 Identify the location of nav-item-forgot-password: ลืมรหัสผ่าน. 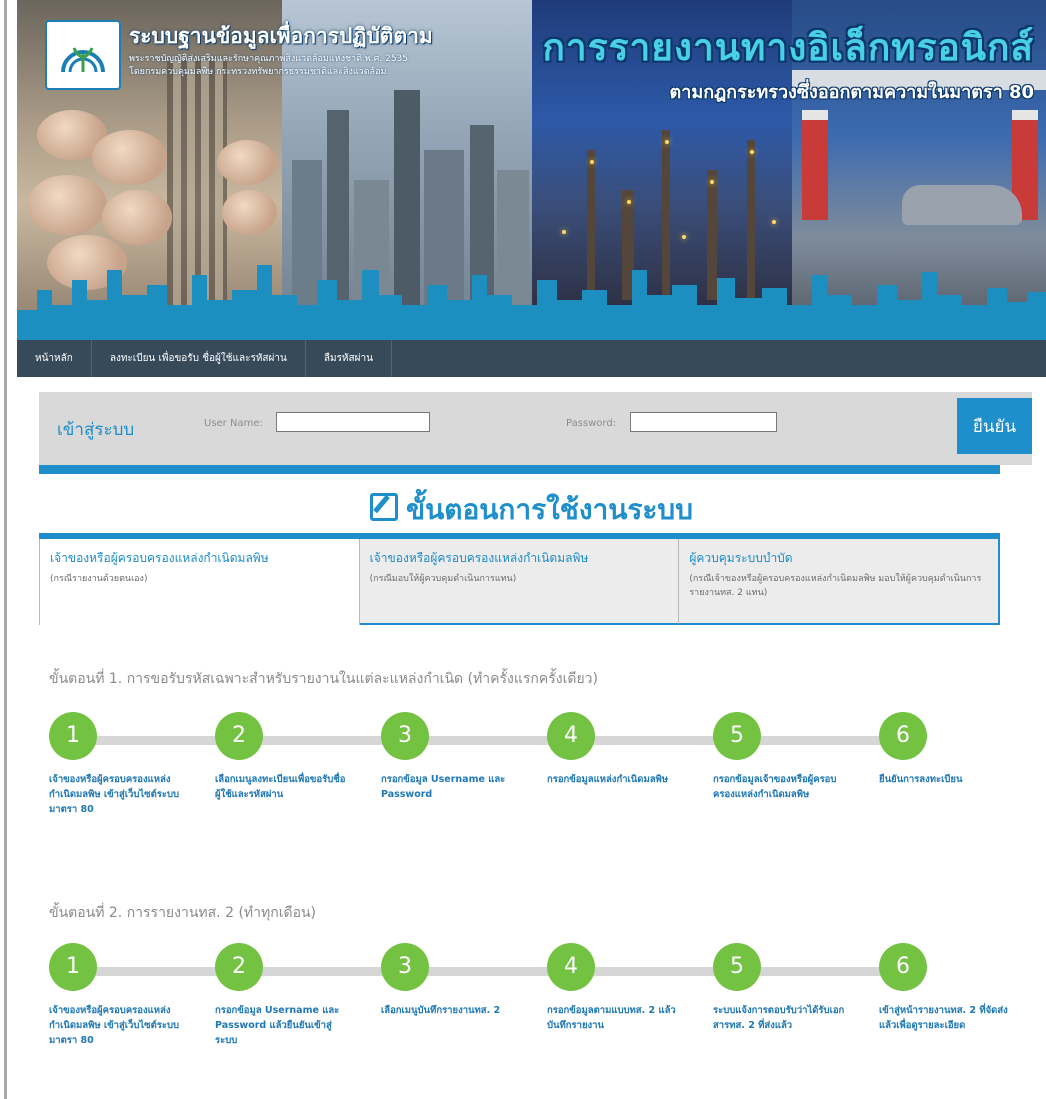
(349, 358).